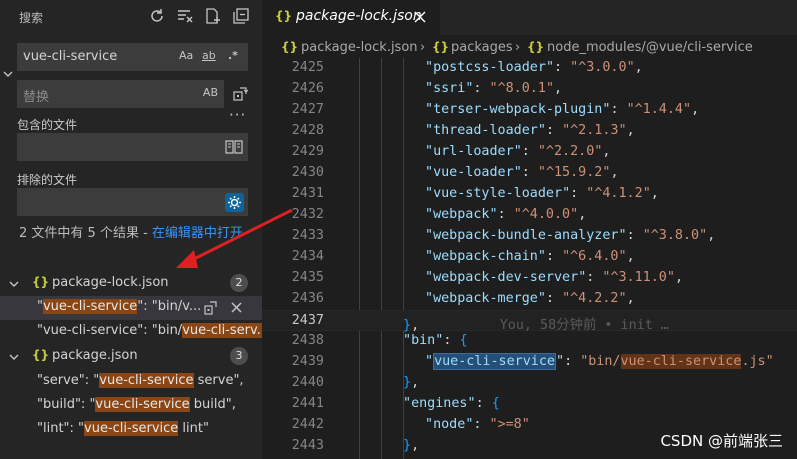 The height and width of the screenshot is (459, 797). I want to click on breadcrumb-packages: packages, so click(482, 47).